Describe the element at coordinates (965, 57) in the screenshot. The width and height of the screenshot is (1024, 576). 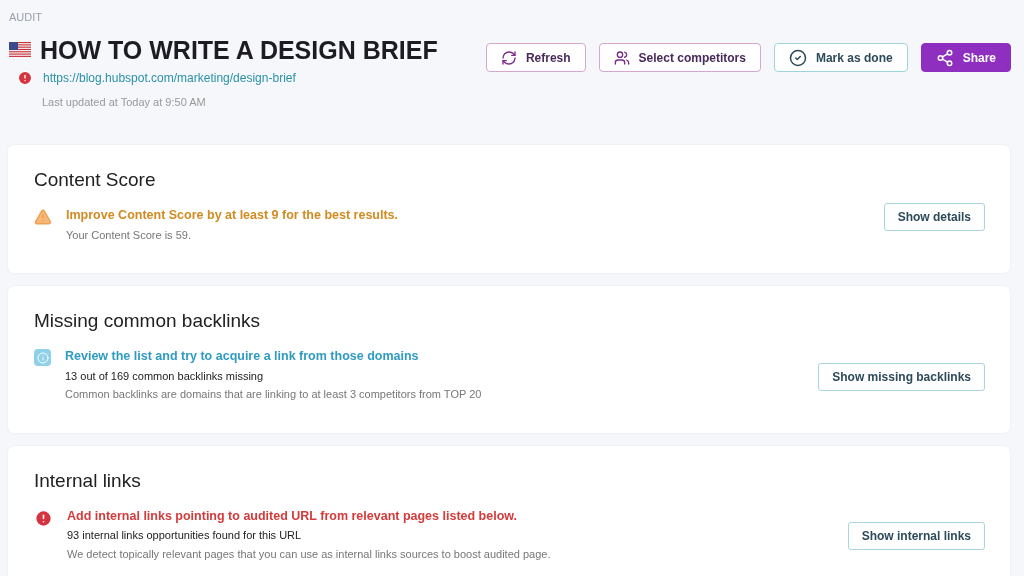
I see `action-button: Share` at that location.